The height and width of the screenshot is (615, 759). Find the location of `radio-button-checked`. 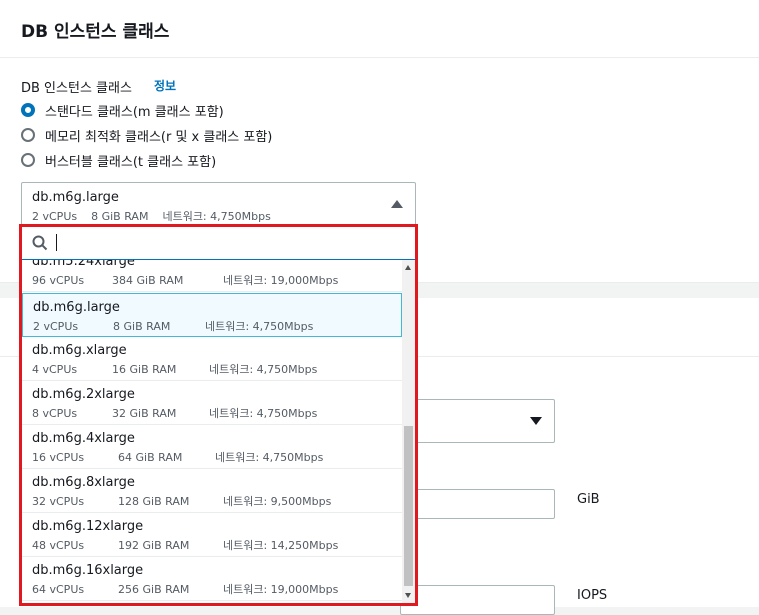

radio-button-checked is located at coordinates (28, 110).